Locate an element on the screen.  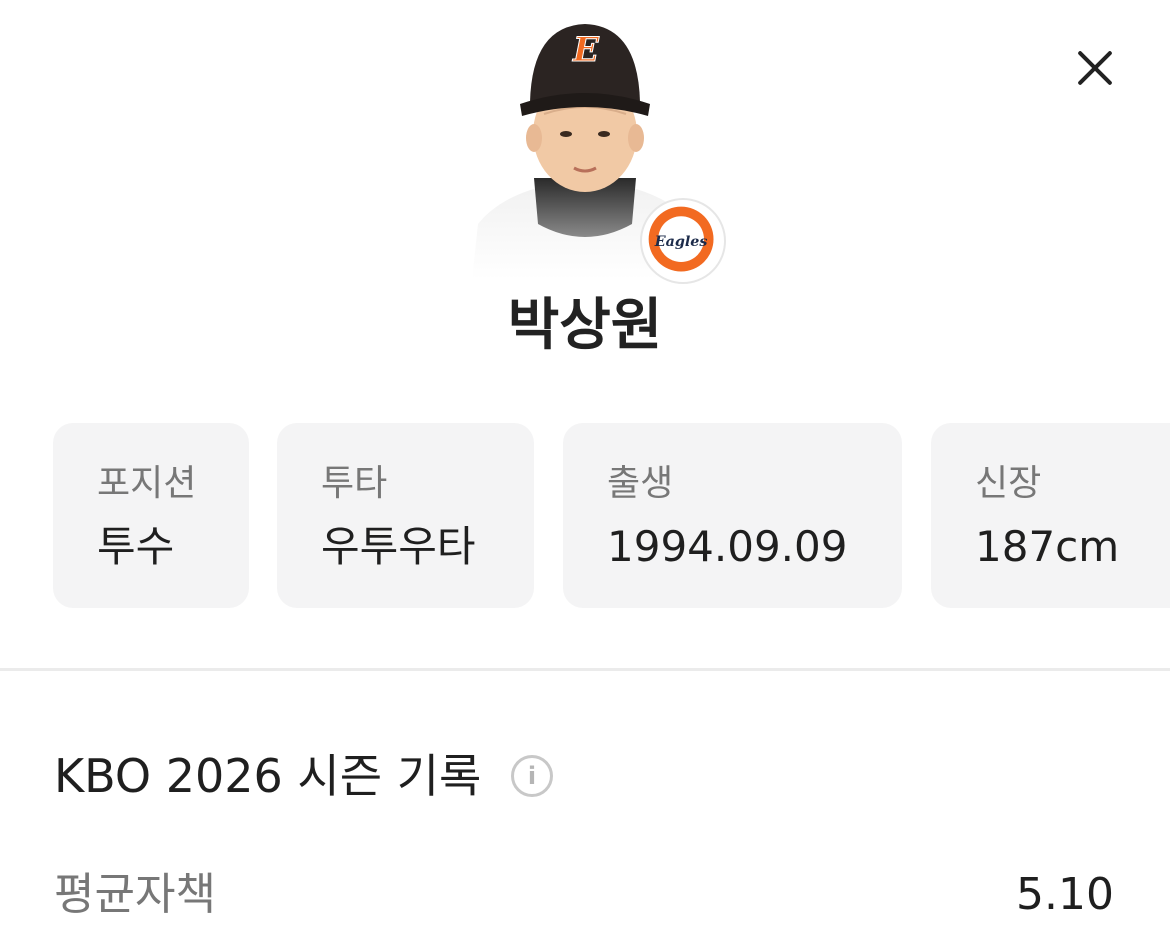
cap-logo-icon: E is located at coordinates (586, 49).